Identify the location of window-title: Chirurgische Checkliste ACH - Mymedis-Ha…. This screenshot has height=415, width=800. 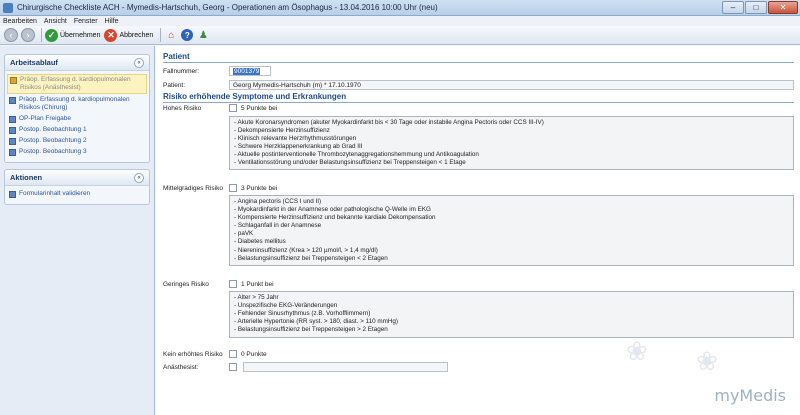
(227, 7).